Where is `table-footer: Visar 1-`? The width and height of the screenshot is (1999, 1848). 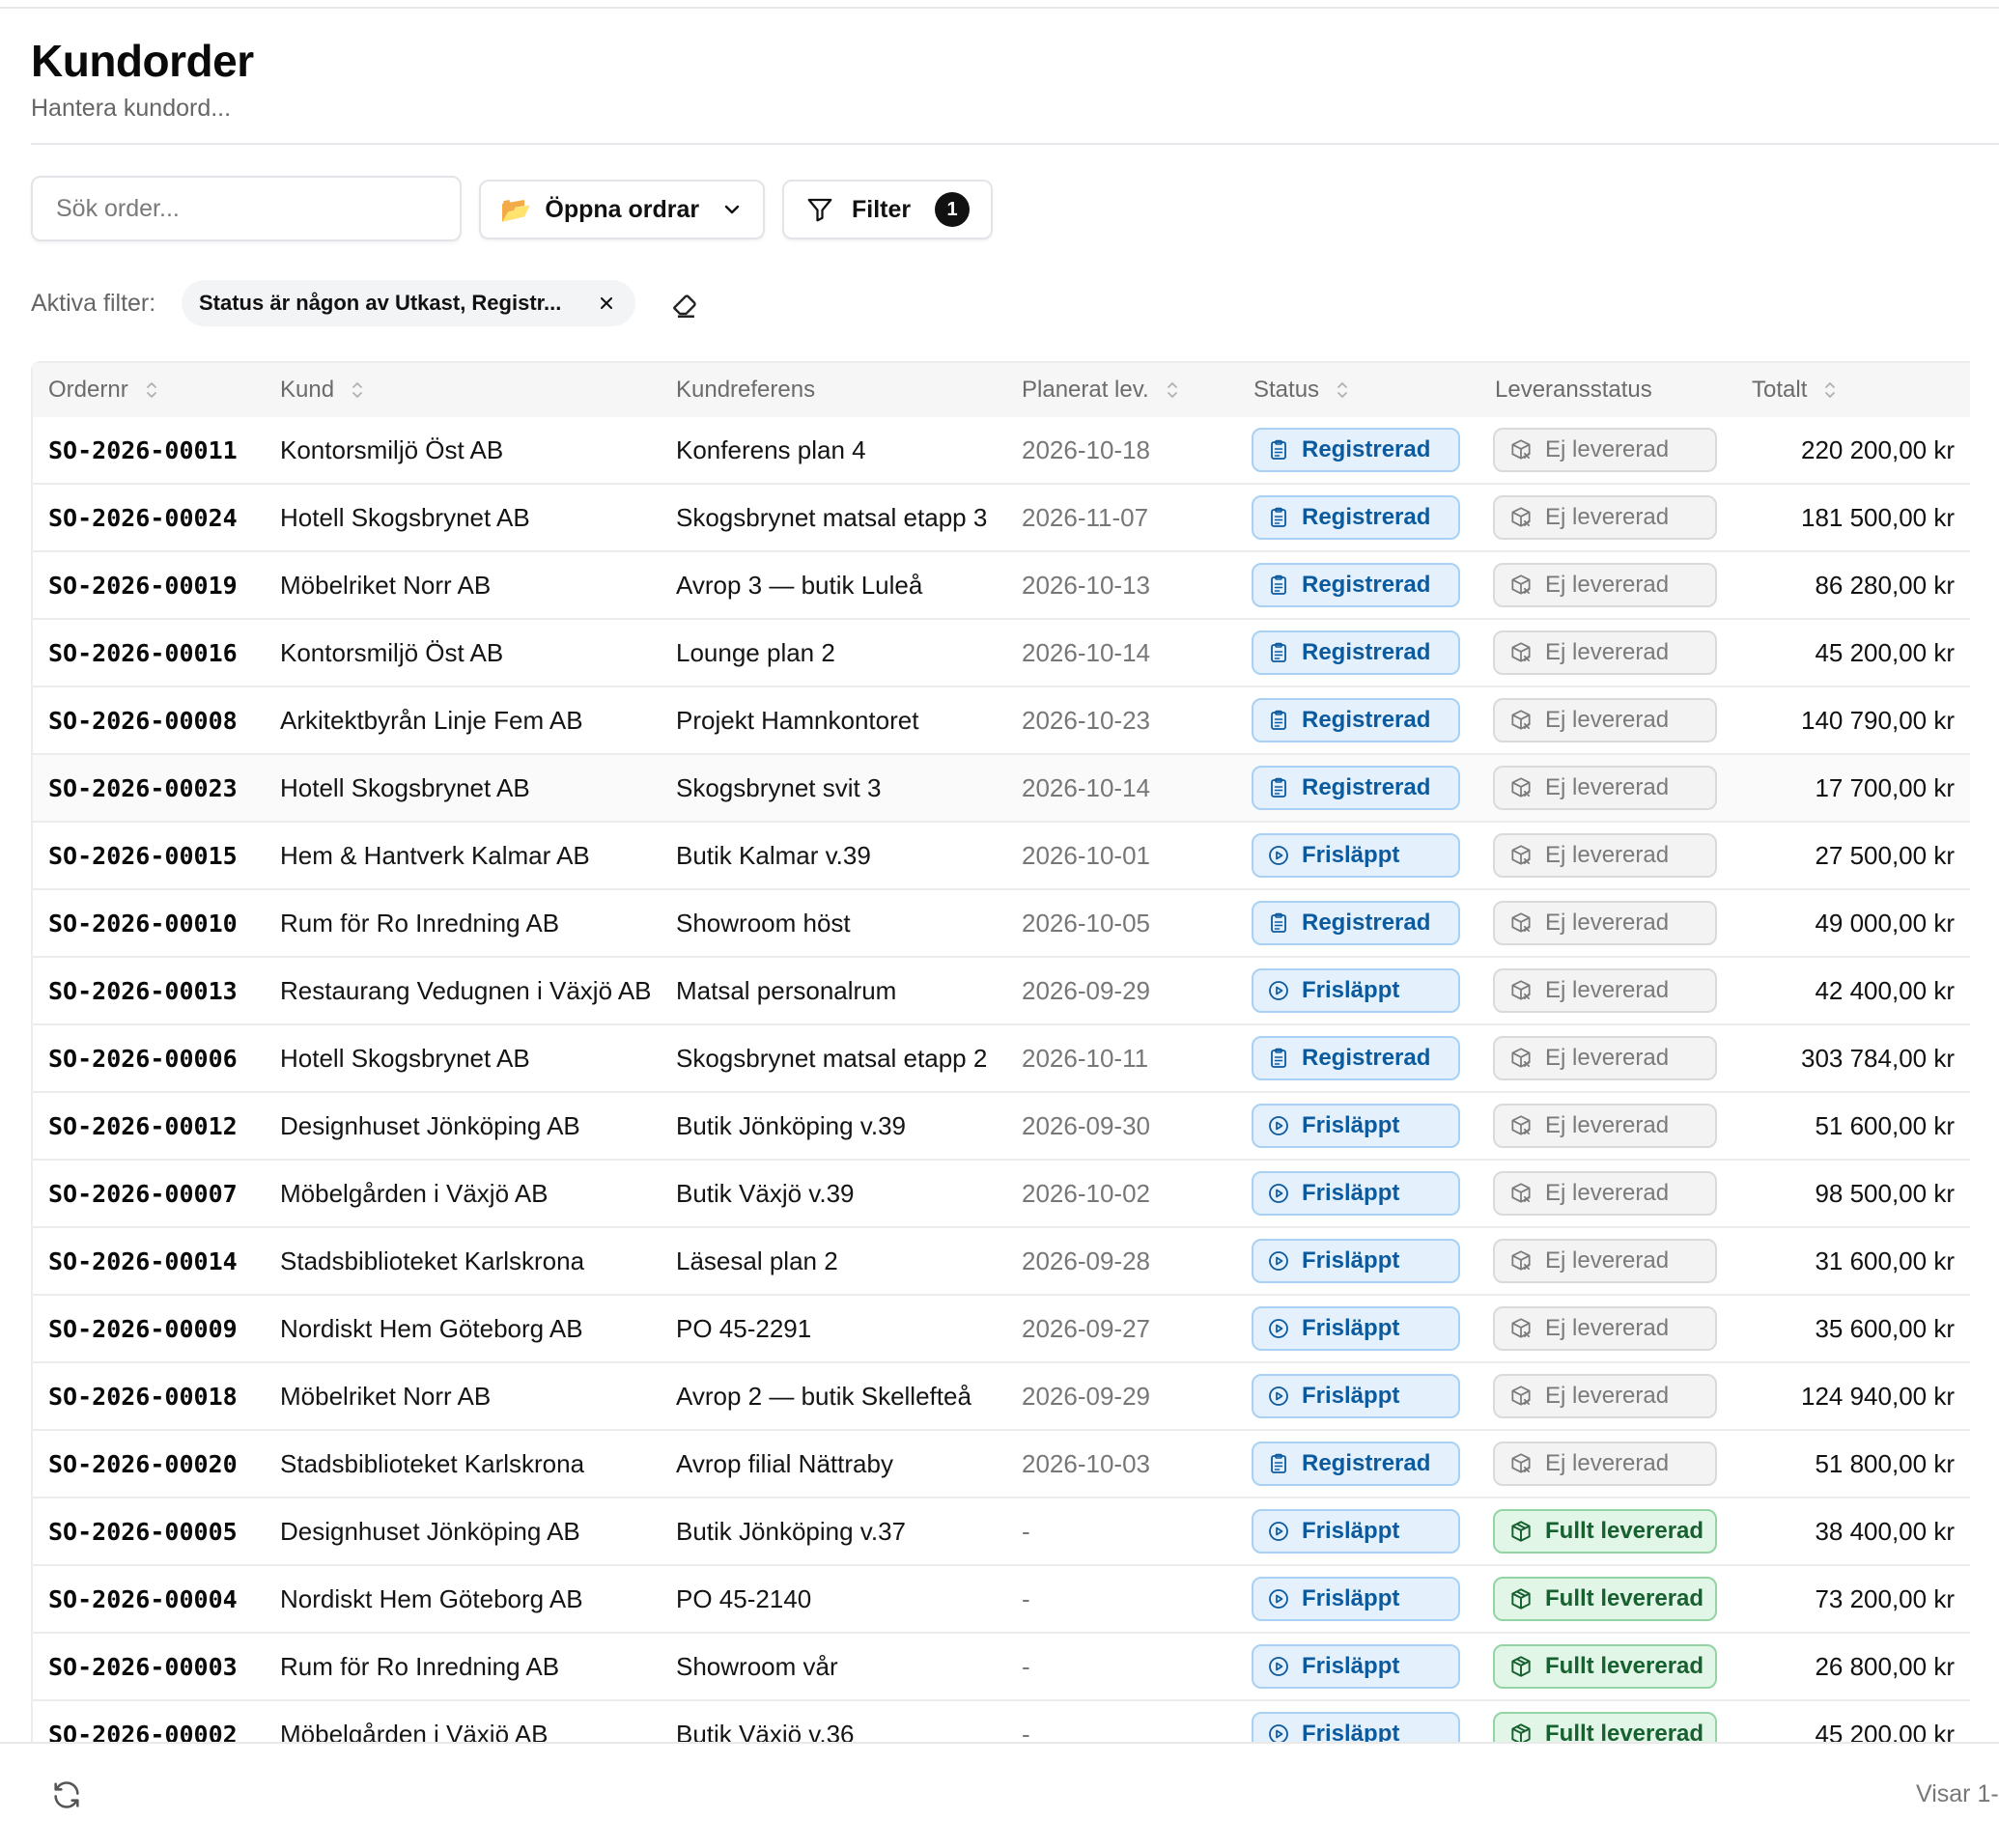 table-footer: Visar 1- is located at coordinates (999, 1795).